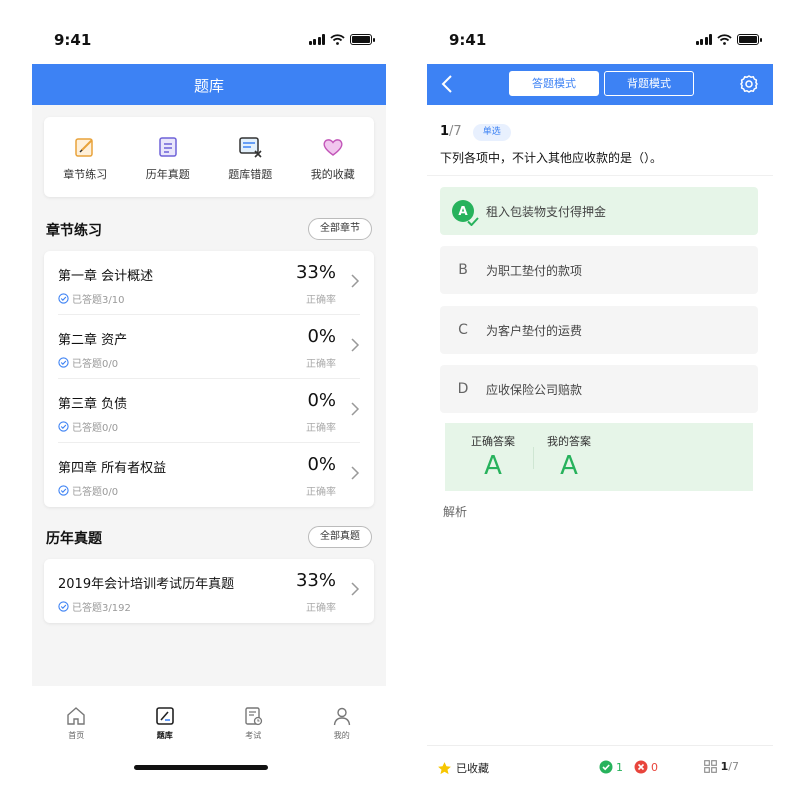  What do you see at coordinates (649, 83) in the screenshot?
I see `memorize-mode-button: 背题模式` at bounding box center [649, 83].